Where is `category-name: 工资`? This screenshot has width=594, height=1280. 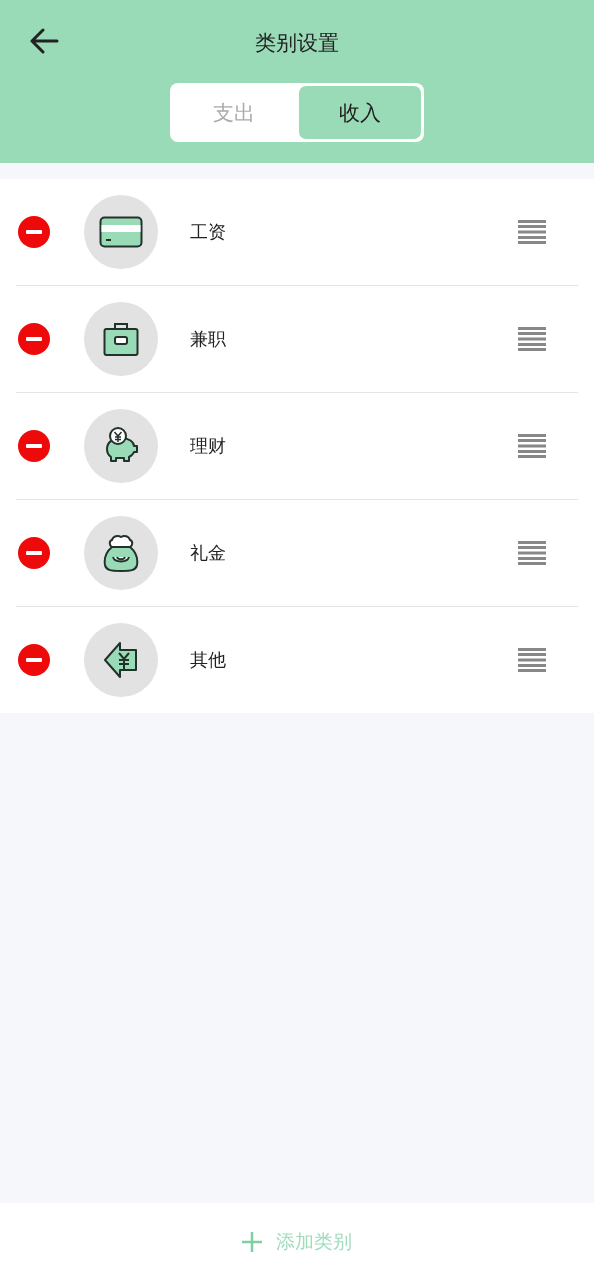
category-name: 工资 is located at coordinates (208, 232).